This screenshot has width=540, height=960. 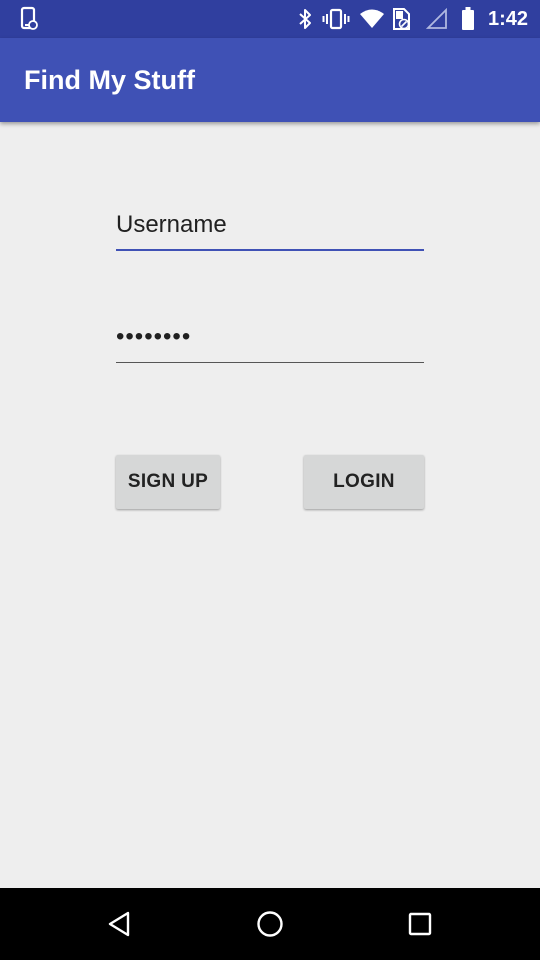 What do you see at coordinates (507, 19) in the screenshot?
I see `status-clock: 1:42` at bounding box center [507, 19].